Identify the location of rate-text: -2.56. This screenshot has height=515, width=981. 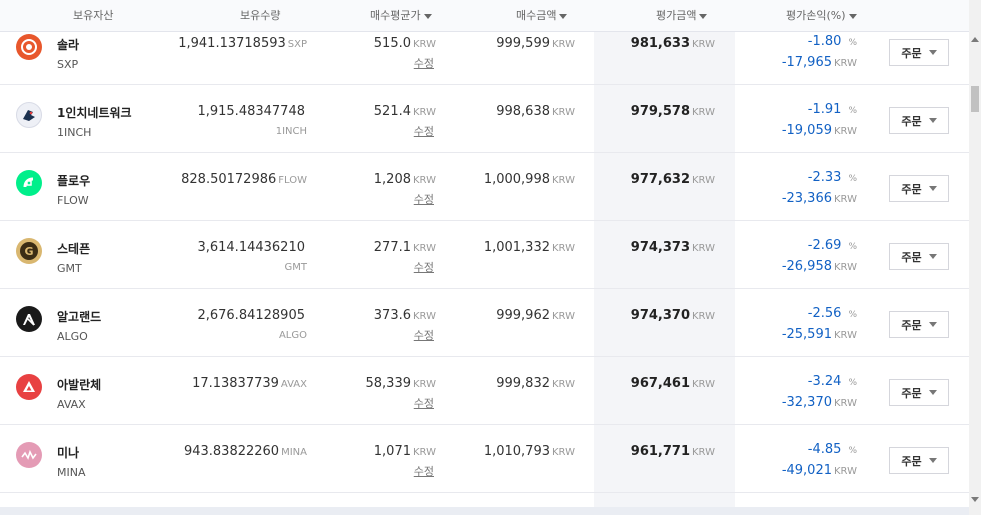
(824, 313).